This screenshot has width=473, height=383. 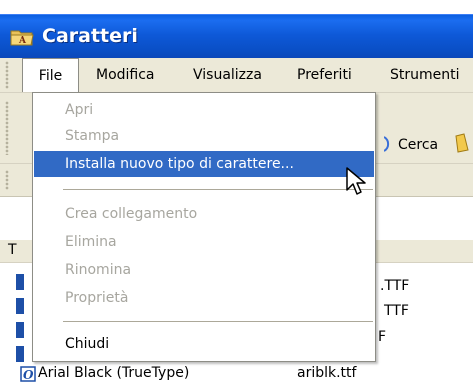 What do you see at coordinates (204, 214) in the screenshot?
I see `menu-item-crea-collegamento: Crea collegamento` at bounding box center [204, 214].